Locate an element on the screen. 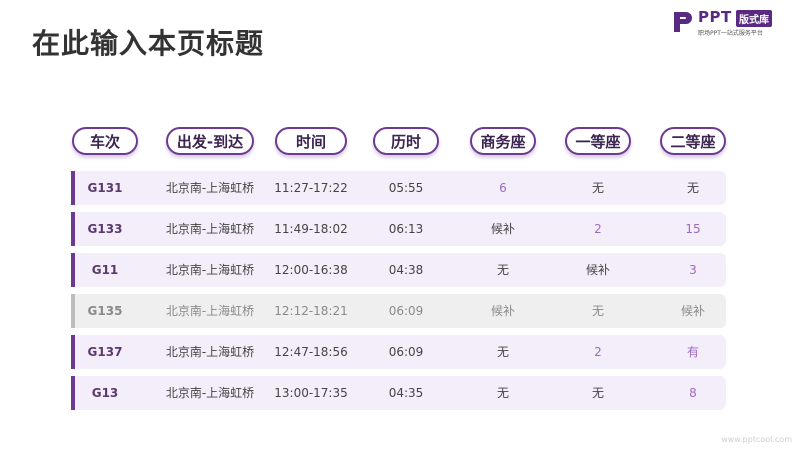 This screenshot has height=450, width=800. table-row: G11 北京南-上海虹桥 12:00-16:38 04:38 无 候补 3 is located at coordinates (398, 270).